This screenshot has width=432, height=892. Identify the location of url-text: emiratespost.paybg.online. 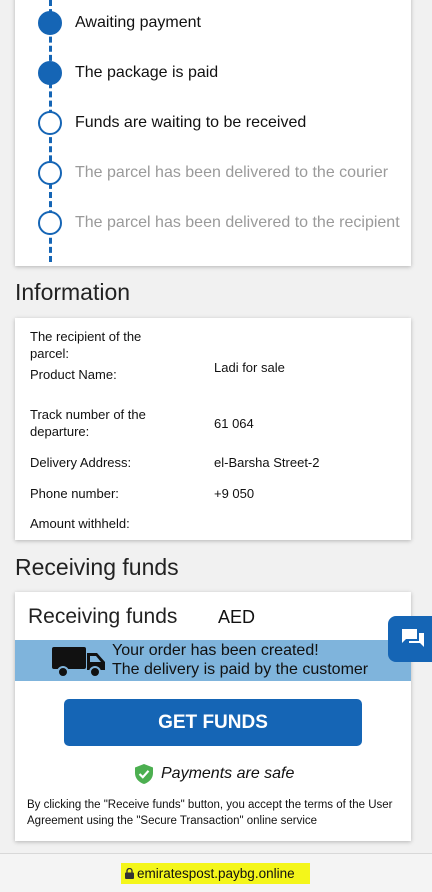
(216, 873).